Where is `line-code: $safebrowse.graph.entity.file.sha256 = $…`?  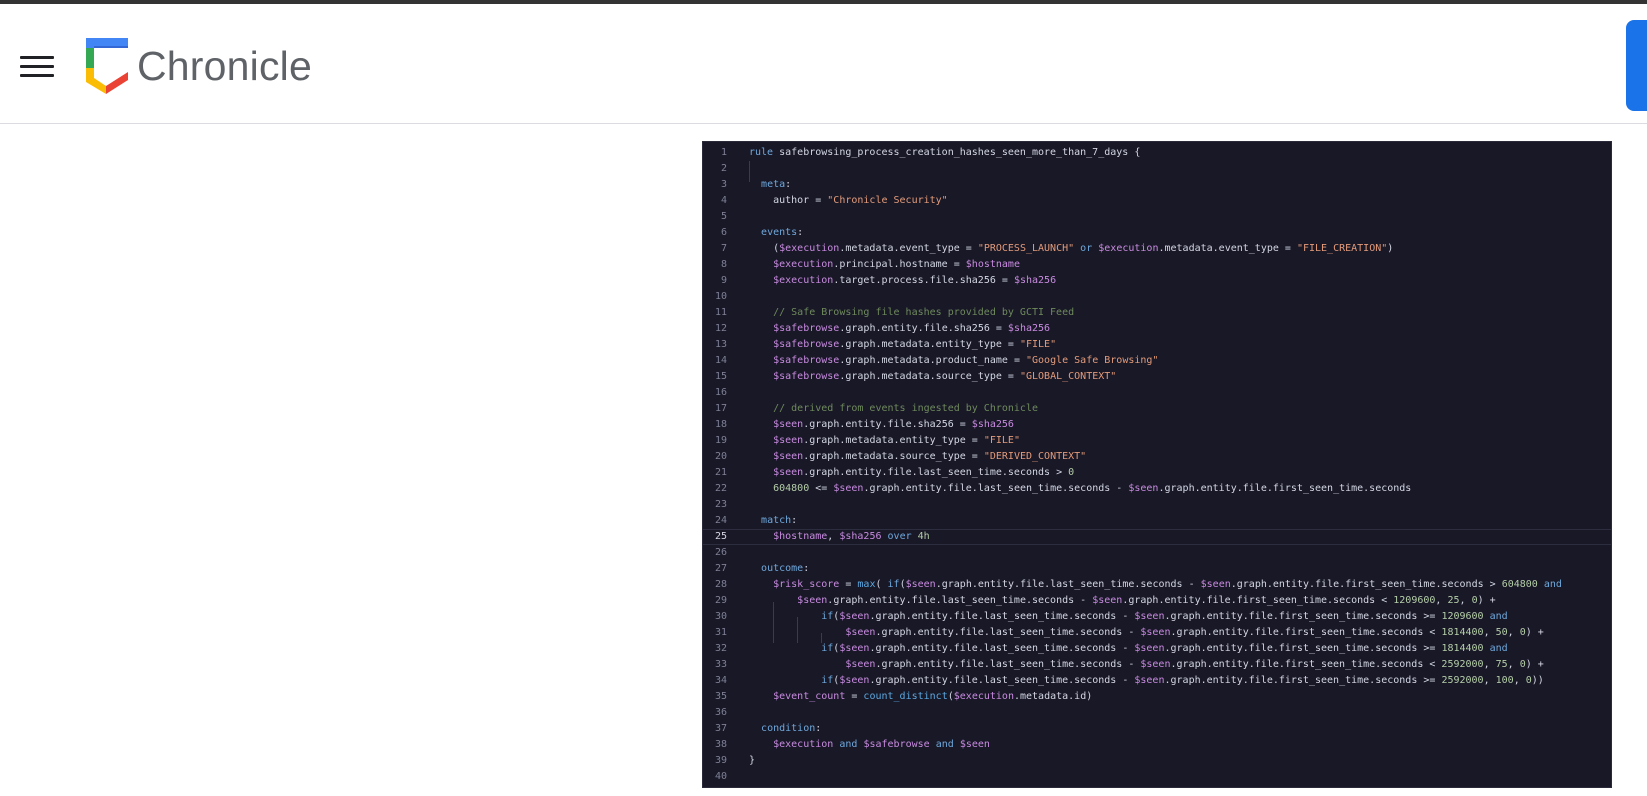 line-code: $safebrowse.graph.entity.file.sha256 = $… is located at coordinates (912, 328).